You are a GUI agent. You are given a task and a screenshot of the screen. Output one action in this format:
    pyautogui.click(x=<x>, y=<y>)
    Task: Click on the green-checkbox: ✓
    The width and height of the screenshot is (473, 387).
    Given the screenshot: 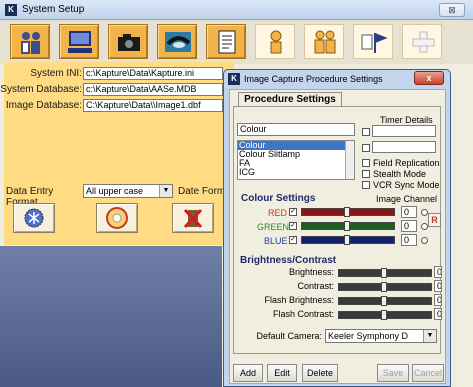 What is the action you would take?
    pyautogui.click(x=293, y=226)
    